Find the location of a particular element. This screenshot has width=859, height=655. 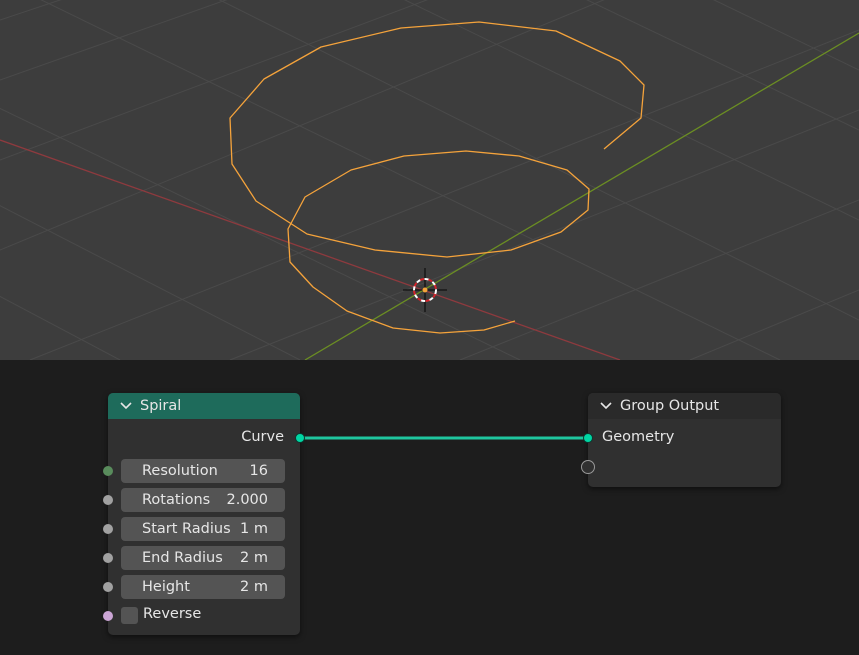

spiral-node-title: Spiral is located at coordinates (161, 406).